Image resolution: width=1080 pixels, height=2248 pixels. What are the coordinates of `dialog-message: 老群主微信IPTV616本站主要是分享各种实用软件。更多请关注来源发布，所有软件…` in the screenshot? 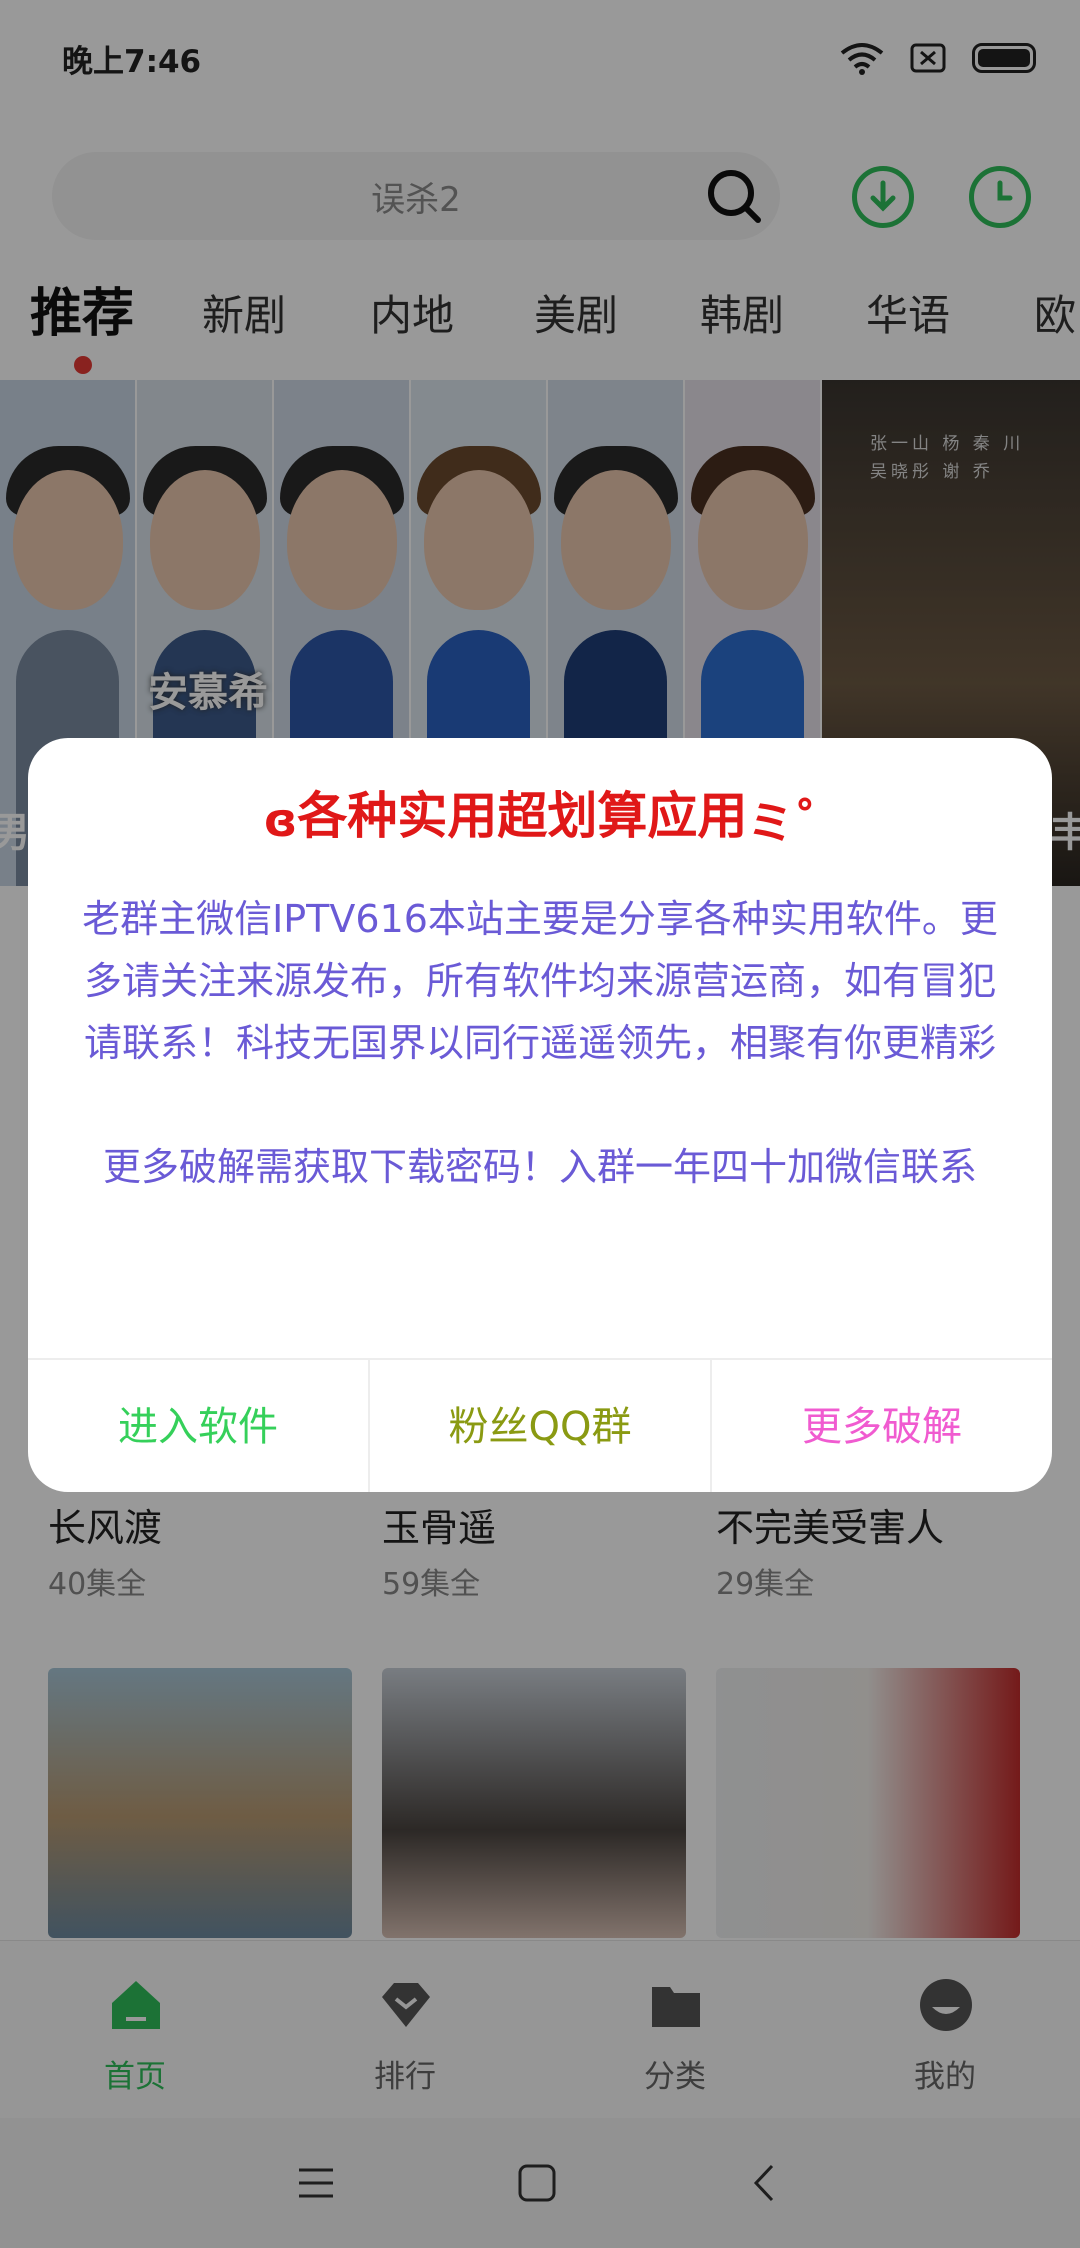 It's located at (540, 1043).